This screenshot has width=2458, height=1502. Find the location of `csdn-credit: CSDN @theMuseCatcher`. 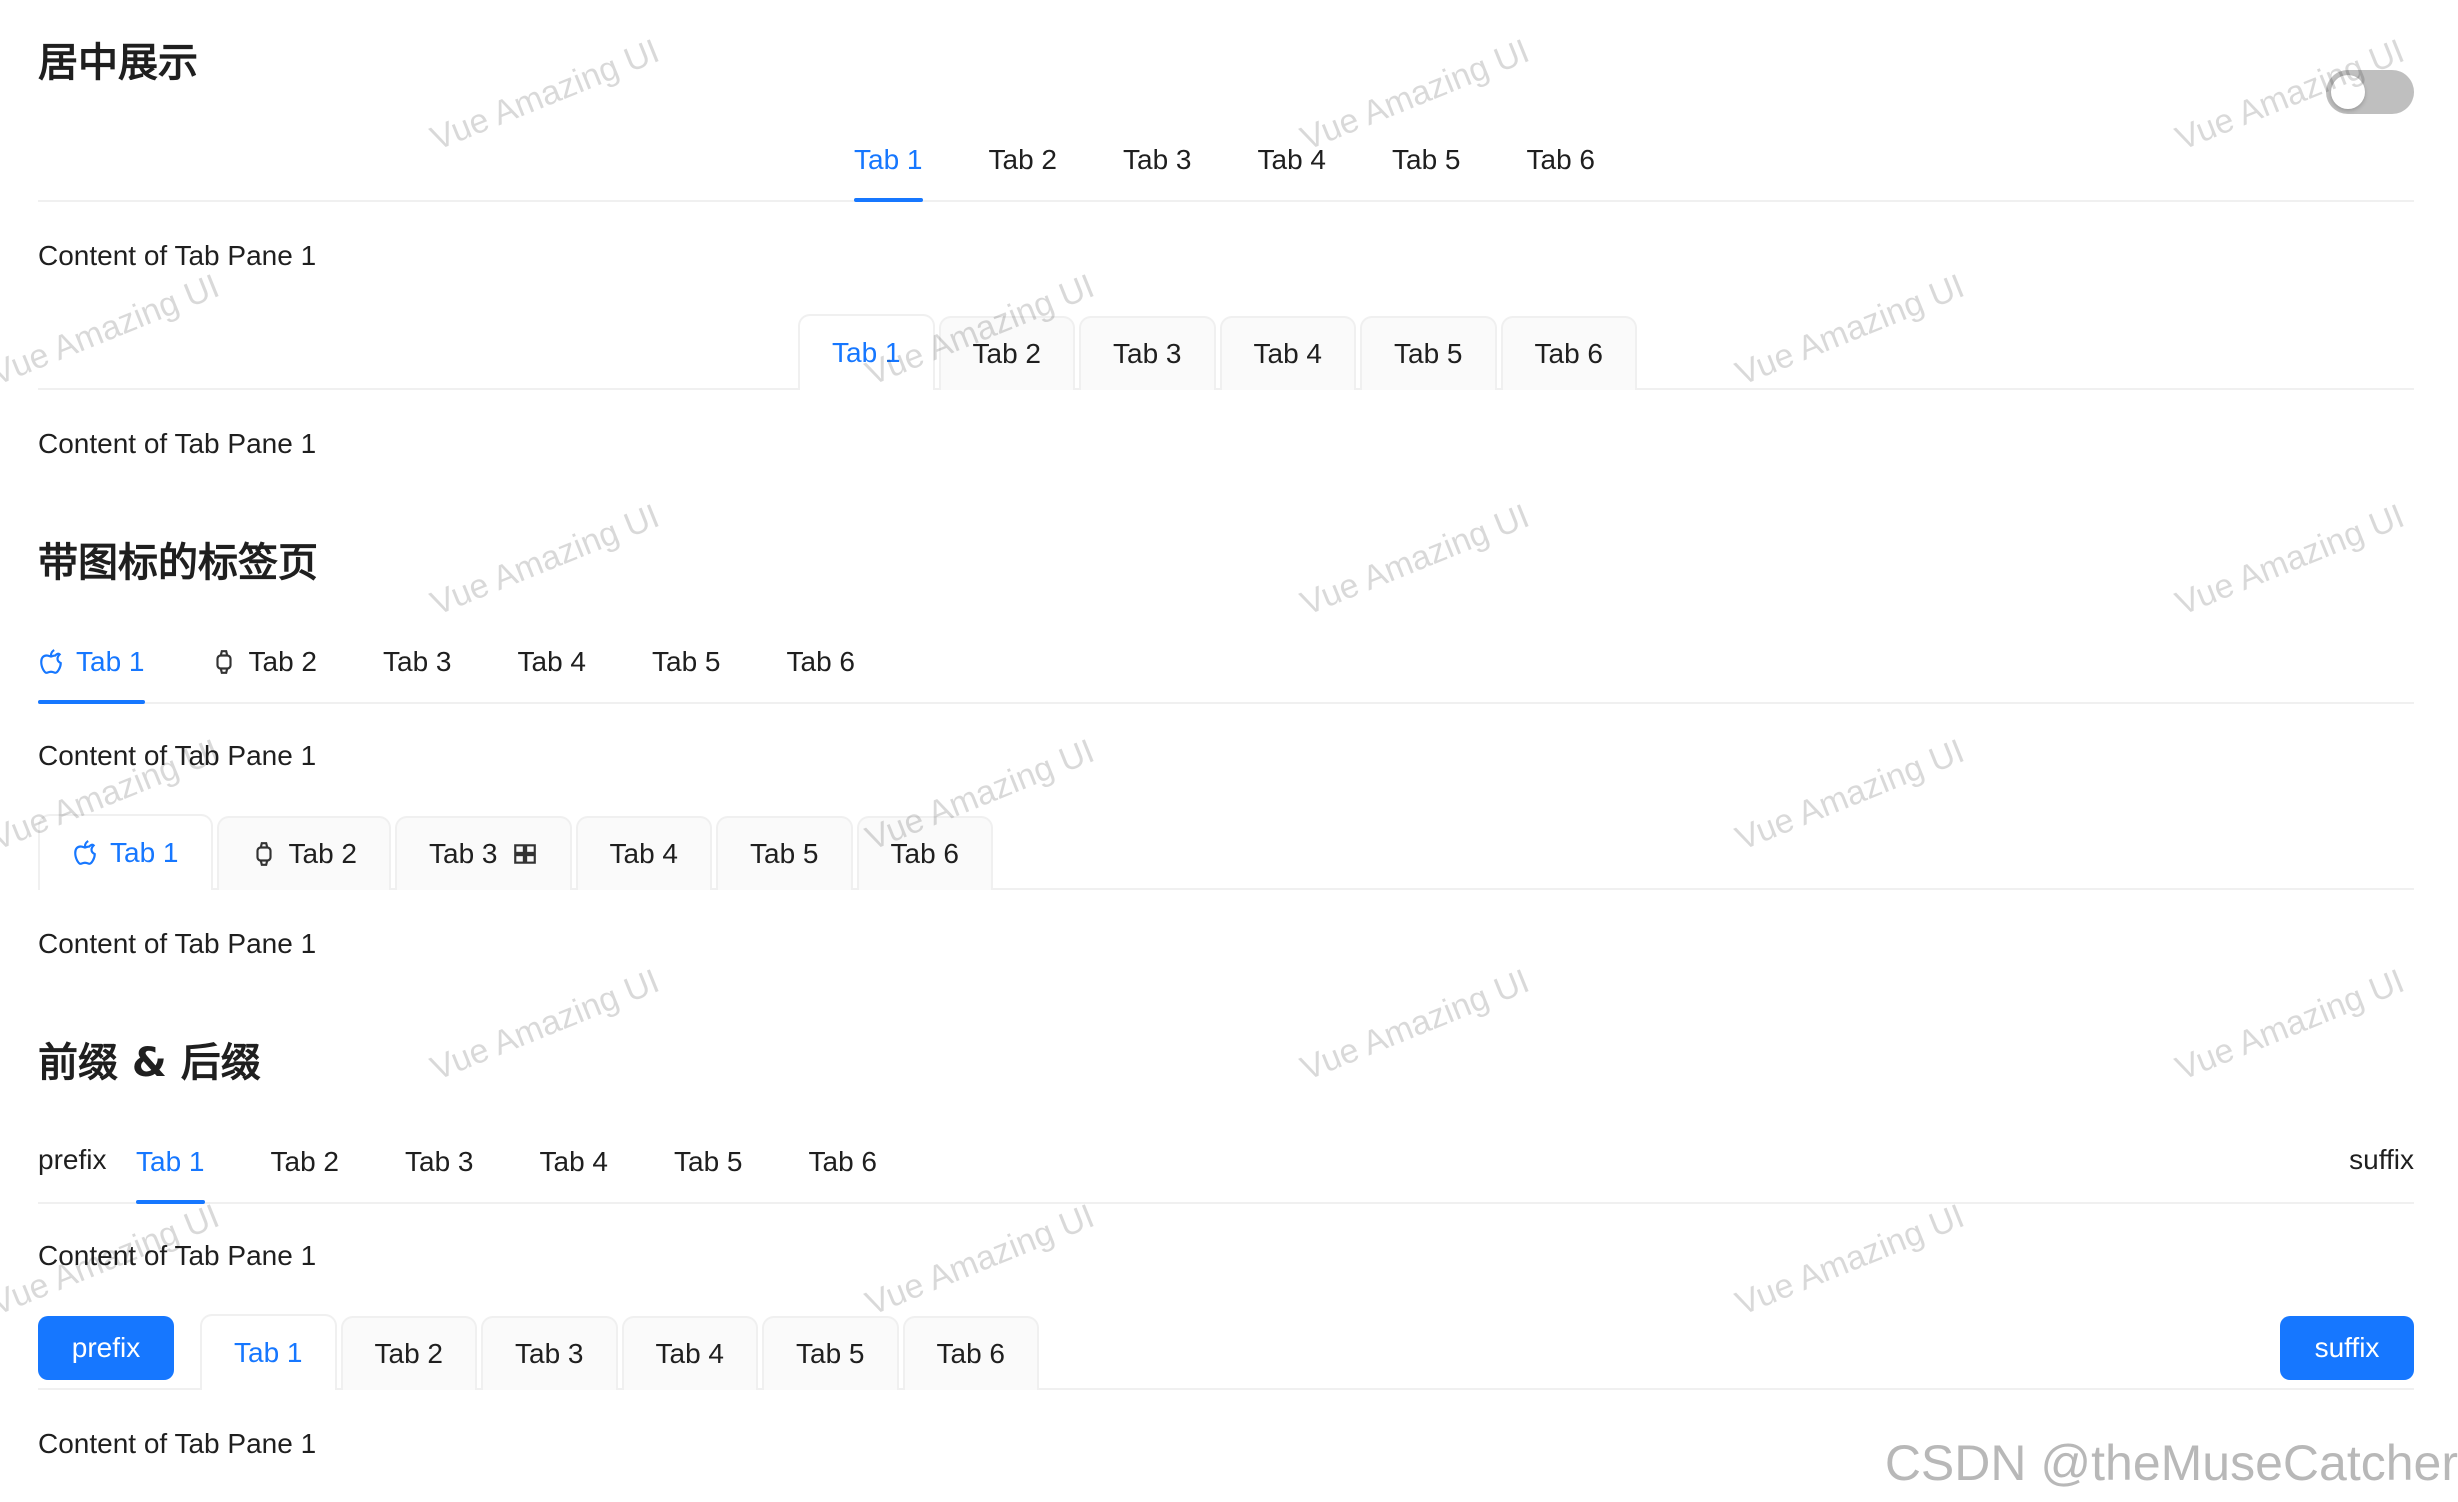

csdn-credit: CSDN @theMuseCatcher is located at coordinates (2171, 1463).